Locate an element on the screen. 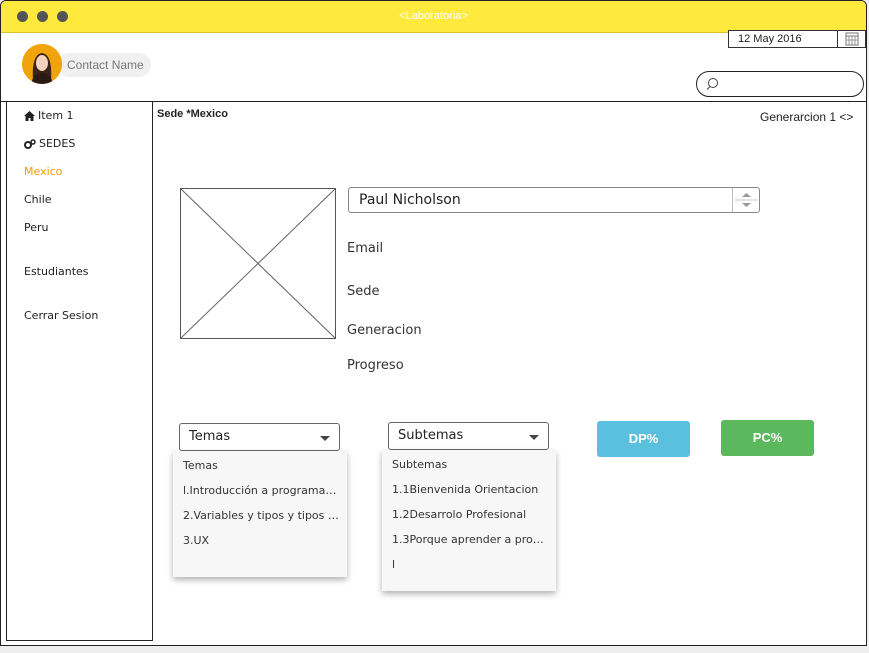 The height and width of the screenshot is (653, 869). search-icon is located at coordinates (712, 84).